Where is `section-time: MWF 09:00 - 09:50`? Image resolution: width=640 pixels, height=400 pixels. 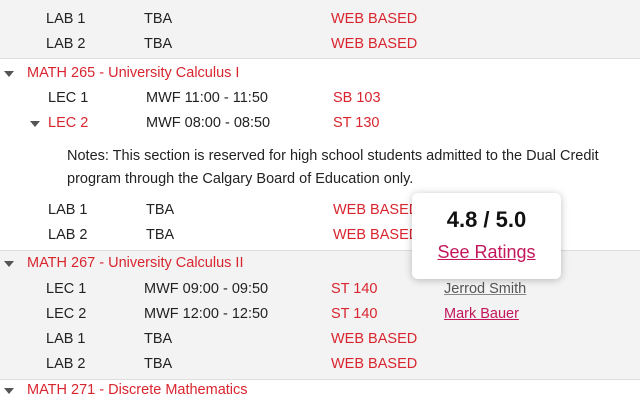
section-time: MWF 09:00 - 09:50 is located at coordinates (206, 289).